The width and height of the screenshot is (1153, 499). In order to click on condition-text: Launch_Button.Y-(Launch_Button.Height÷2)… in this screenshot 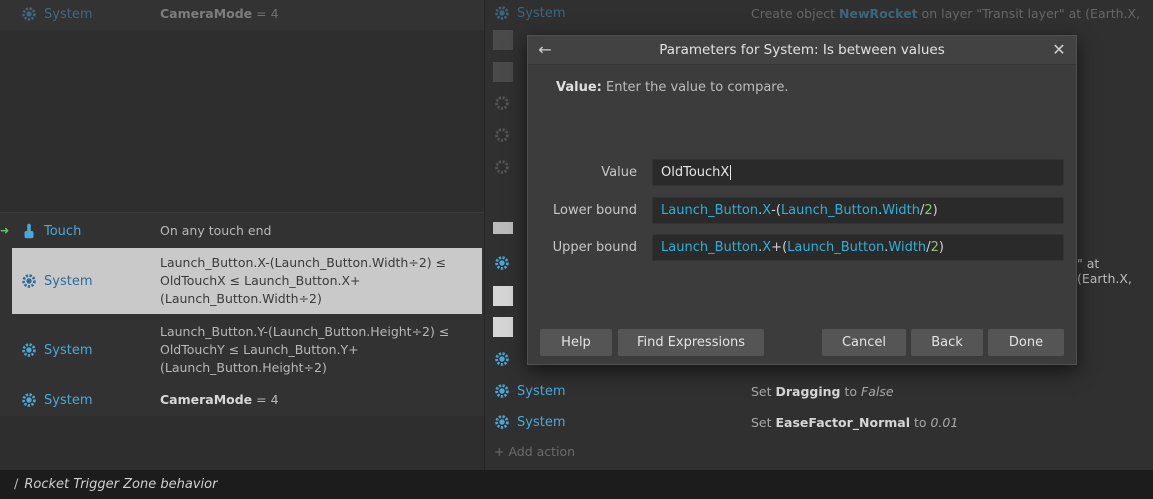, I will do `click(316, 350)`.